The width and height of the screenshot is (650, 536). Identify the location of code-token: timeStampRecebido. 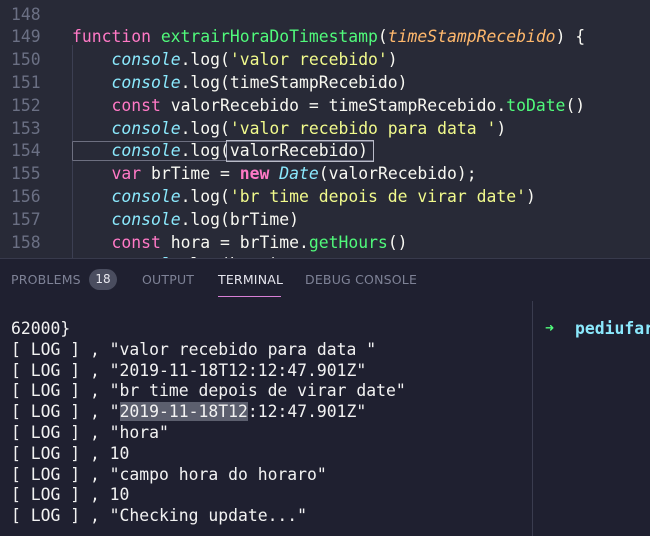
(471, 37).